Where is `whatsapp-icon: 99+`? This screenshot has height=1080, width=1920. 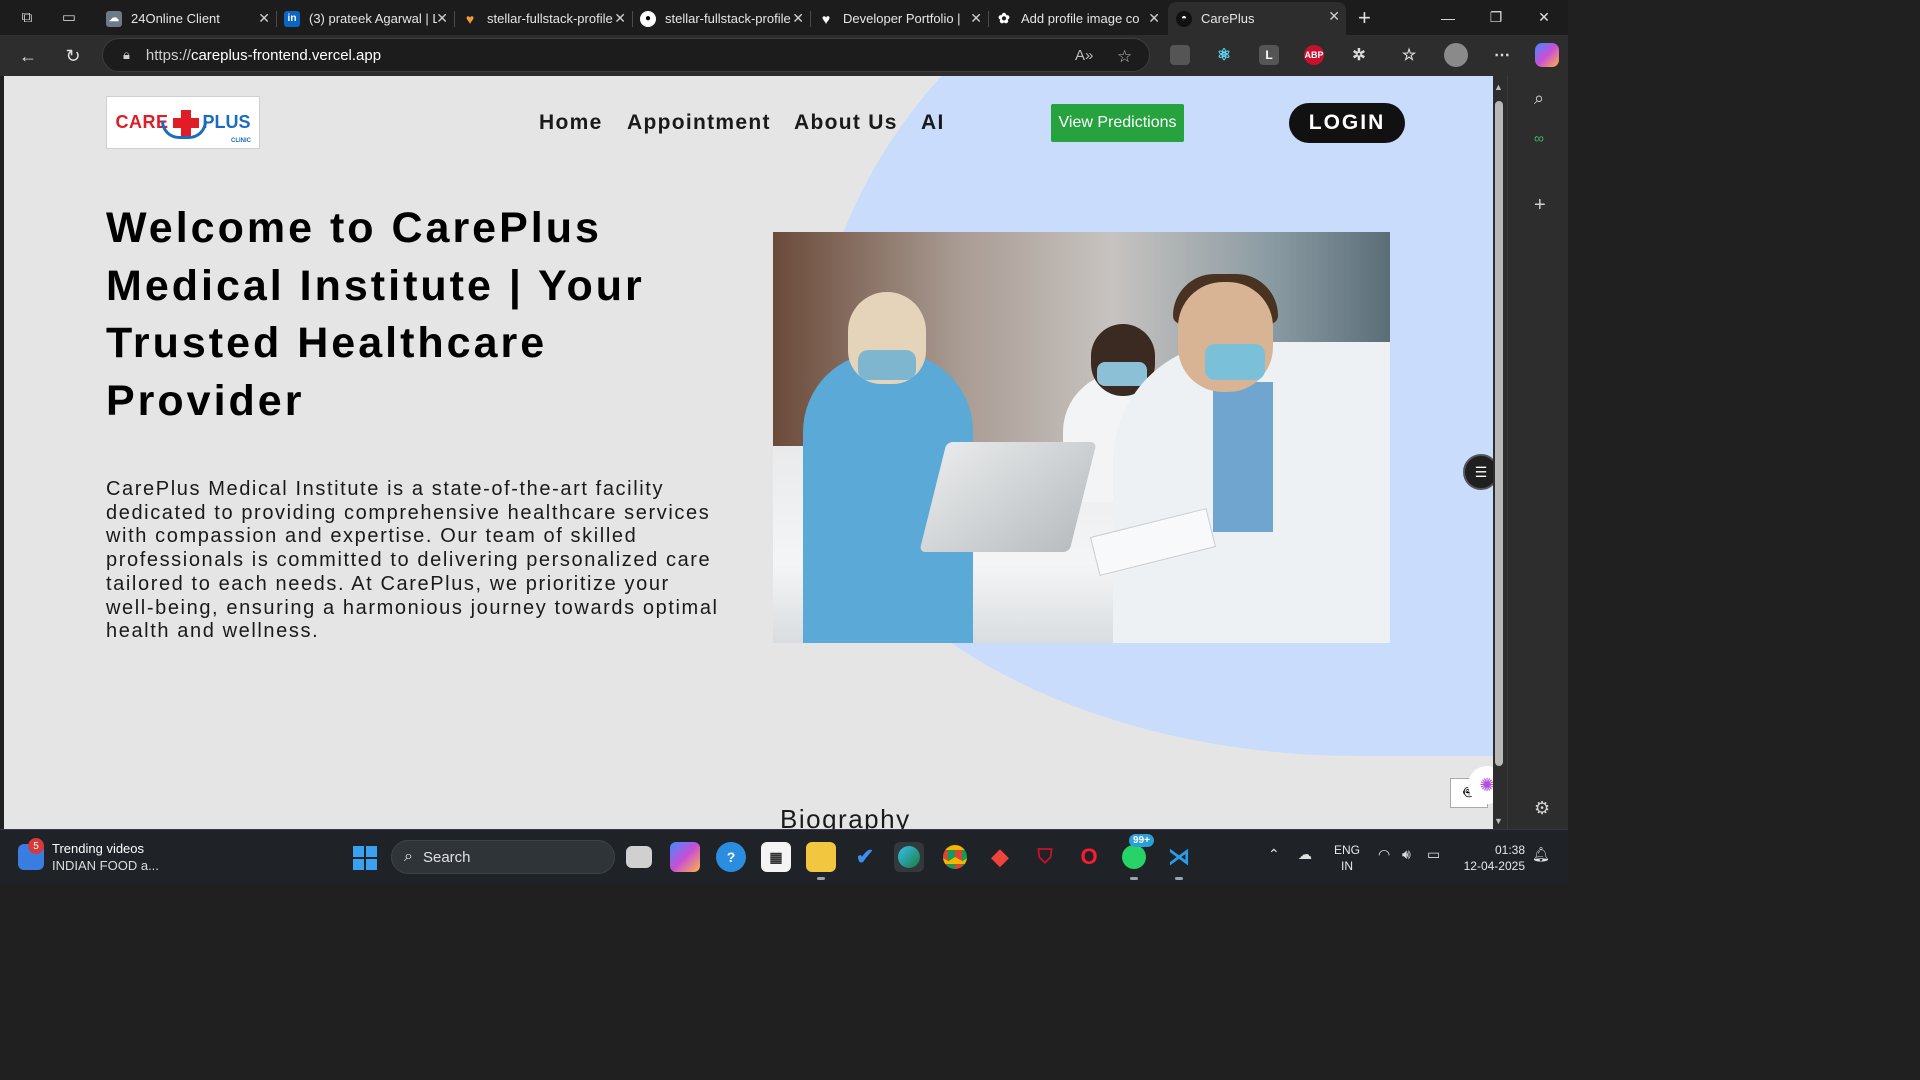 whatsapp-icon: 99+ is located at coordinates (1136, 857).